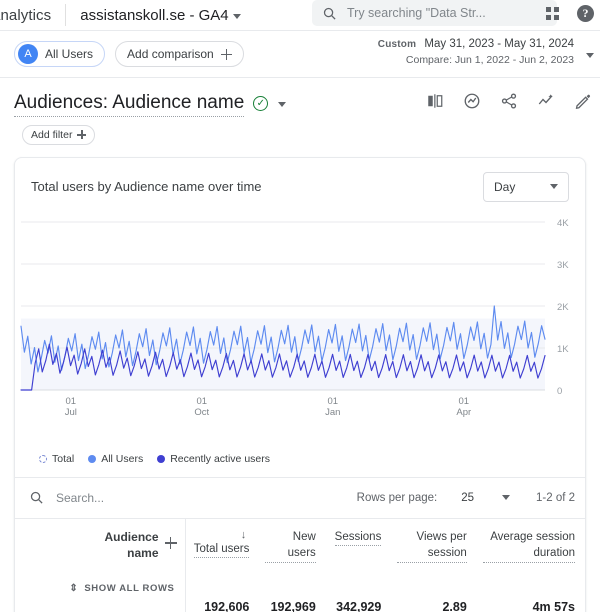 The width and height of the screenshot is (600, 612). What do you see at coordinates (129, 589) in the screenshot?
I see `show-all-rows-label: SHOW ALL ROWS` at bounding box center [129, 589].